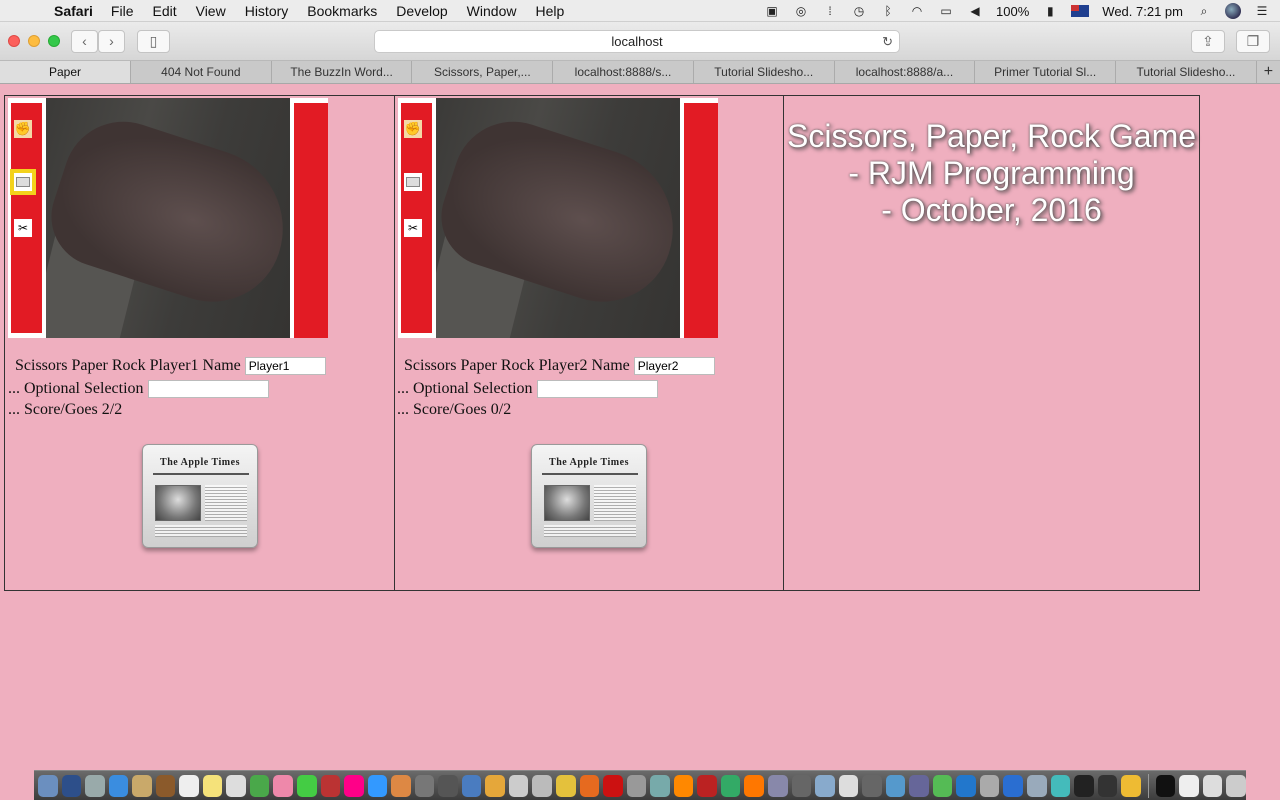  What do you see at coordinates (801, 11) in the screenshot?
I see `status-circle-icon: ◎` at bounding box center [801, 11].